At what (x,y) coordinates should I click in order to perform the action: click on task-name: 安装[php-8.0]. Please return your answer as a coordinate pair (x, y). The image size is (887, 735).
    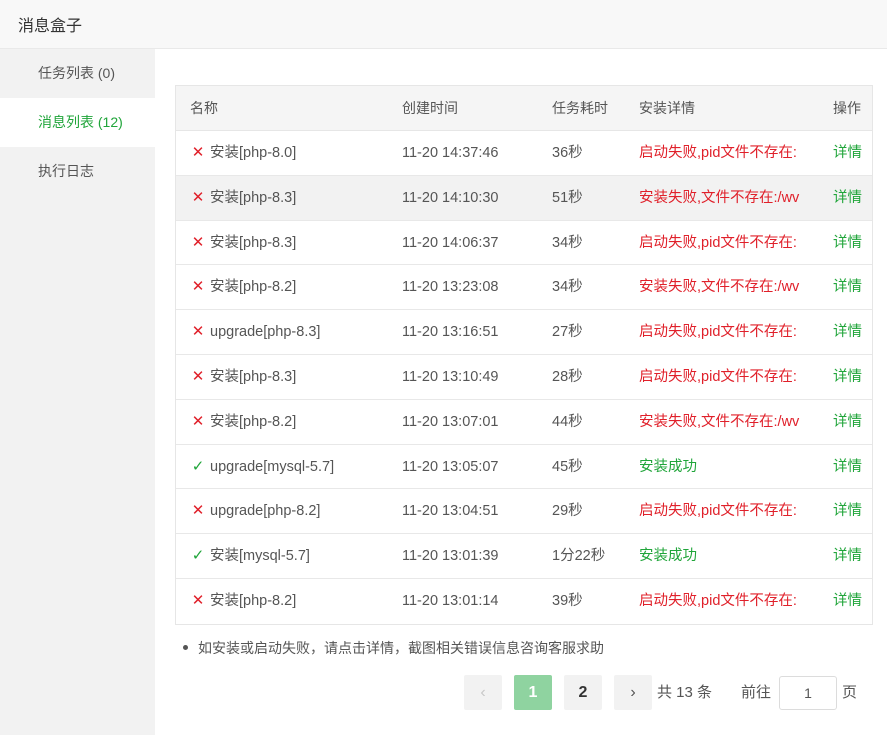
    Looking at the image, I should click on (253, 153).